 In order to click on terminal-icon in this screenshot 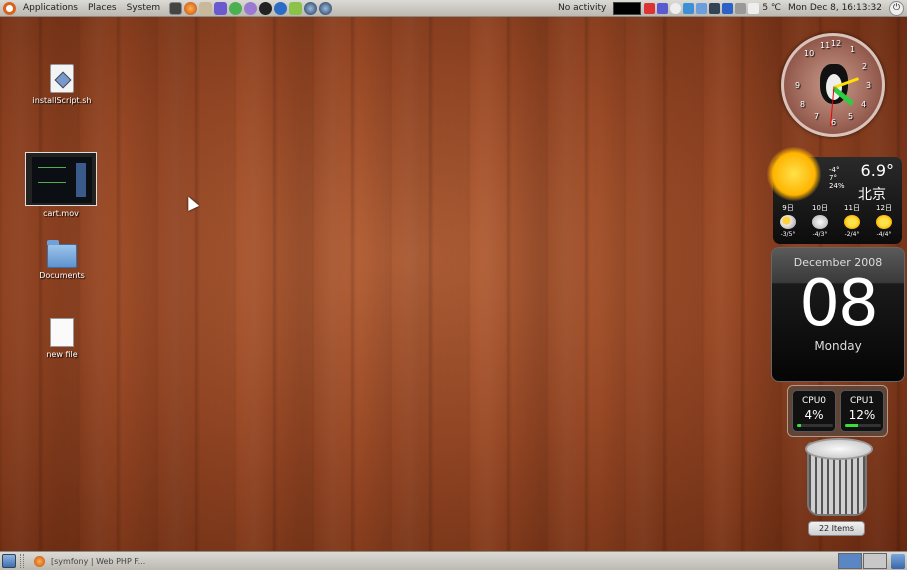, I will do `click(176, 8)`.